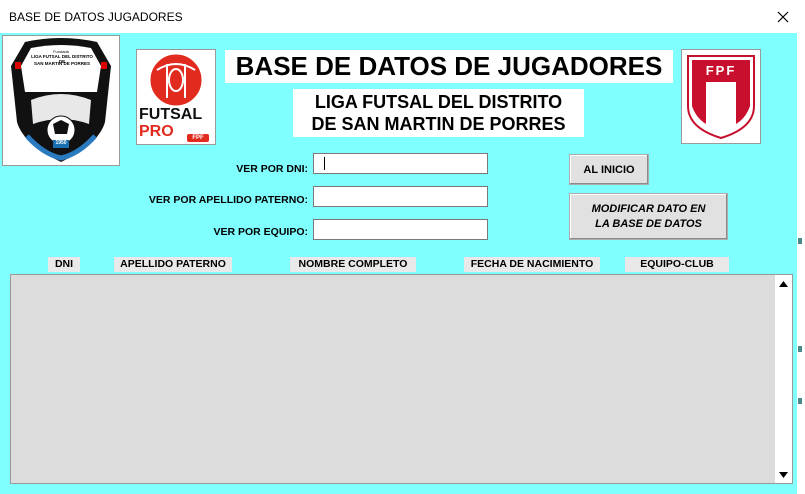 The image size is (805, 494). What do you see at coordinates (648, 216) in the screenshot?
I see `modificar-dato-button: MODIFICAR DATO EN LA BASE DE DATOS` at bounding box center [648, 216].